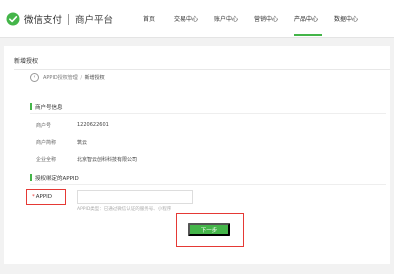 The height and width of the screenshot is (274, 394). What do you see at coordinates (43, 20) in the screenshot?
I see `brand-name: 微信支付` at bounding box center [43, 20].